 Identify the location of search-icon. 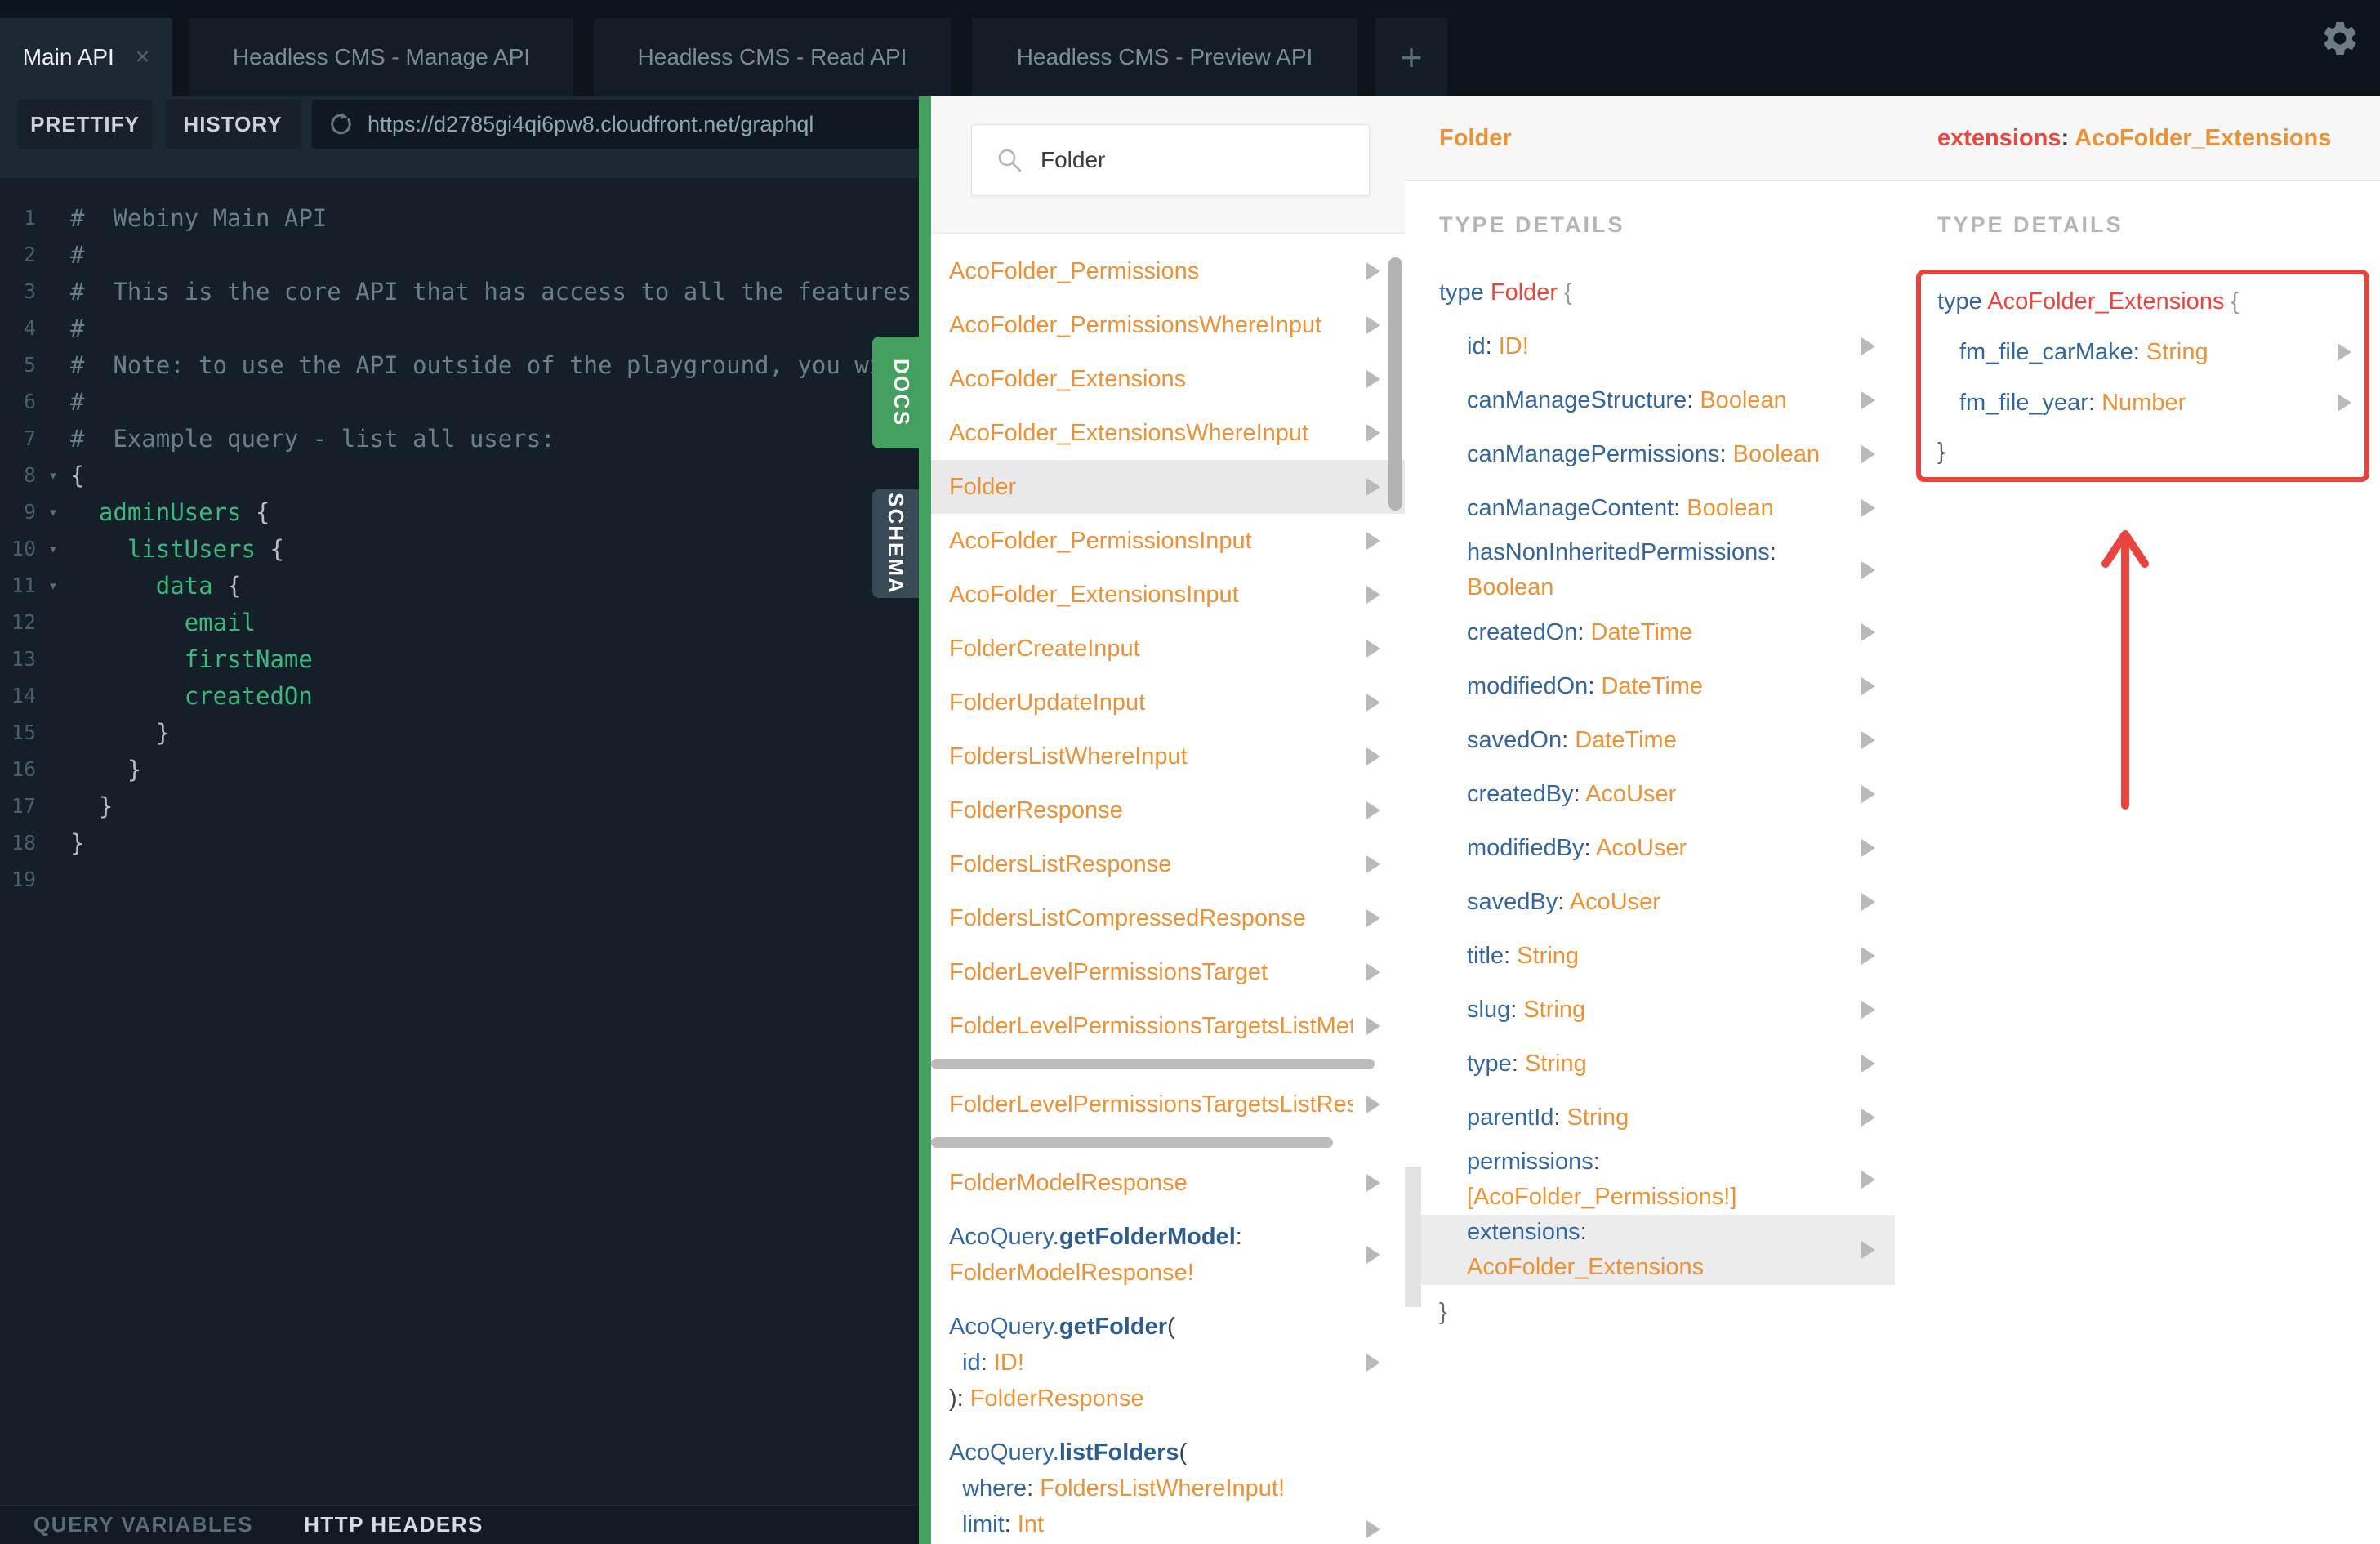
(1010, 160).